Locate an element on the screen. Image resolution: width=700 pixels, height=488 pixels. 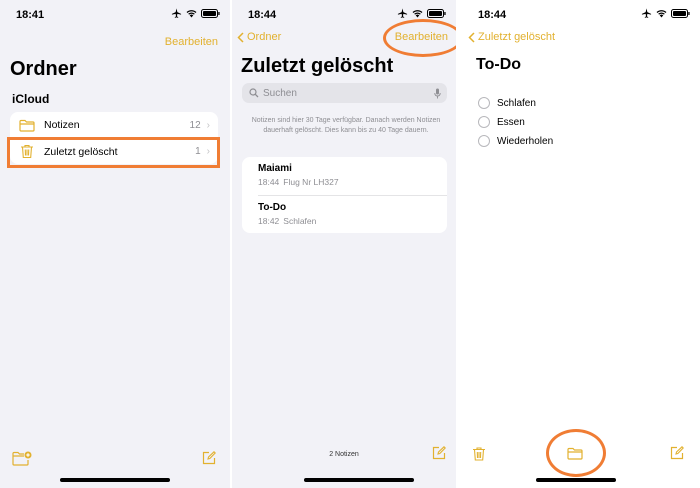
note-snippet: Flug Nr LH327 is located at coordinates (311, 182).